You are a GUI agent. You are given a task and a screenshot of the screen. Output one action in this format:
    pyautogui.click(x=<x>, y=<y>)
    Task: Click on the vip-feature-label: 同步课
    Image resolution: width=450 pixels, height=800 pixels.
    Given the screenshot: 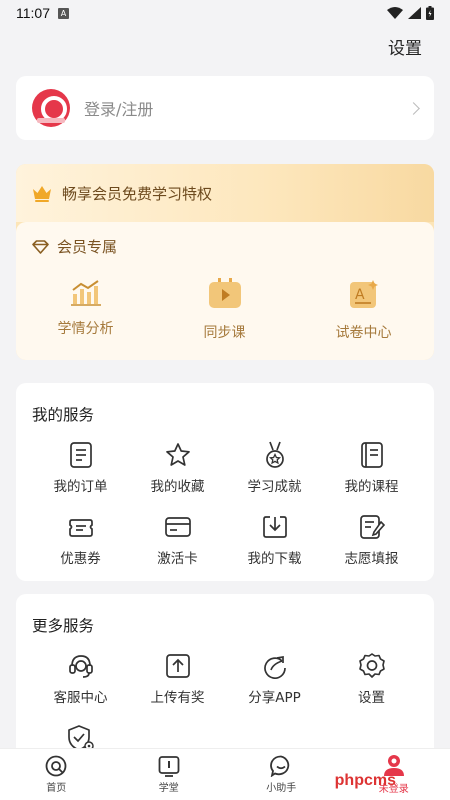 What is the action you would take?
    pyautogui.click(x=224, y=333)
    